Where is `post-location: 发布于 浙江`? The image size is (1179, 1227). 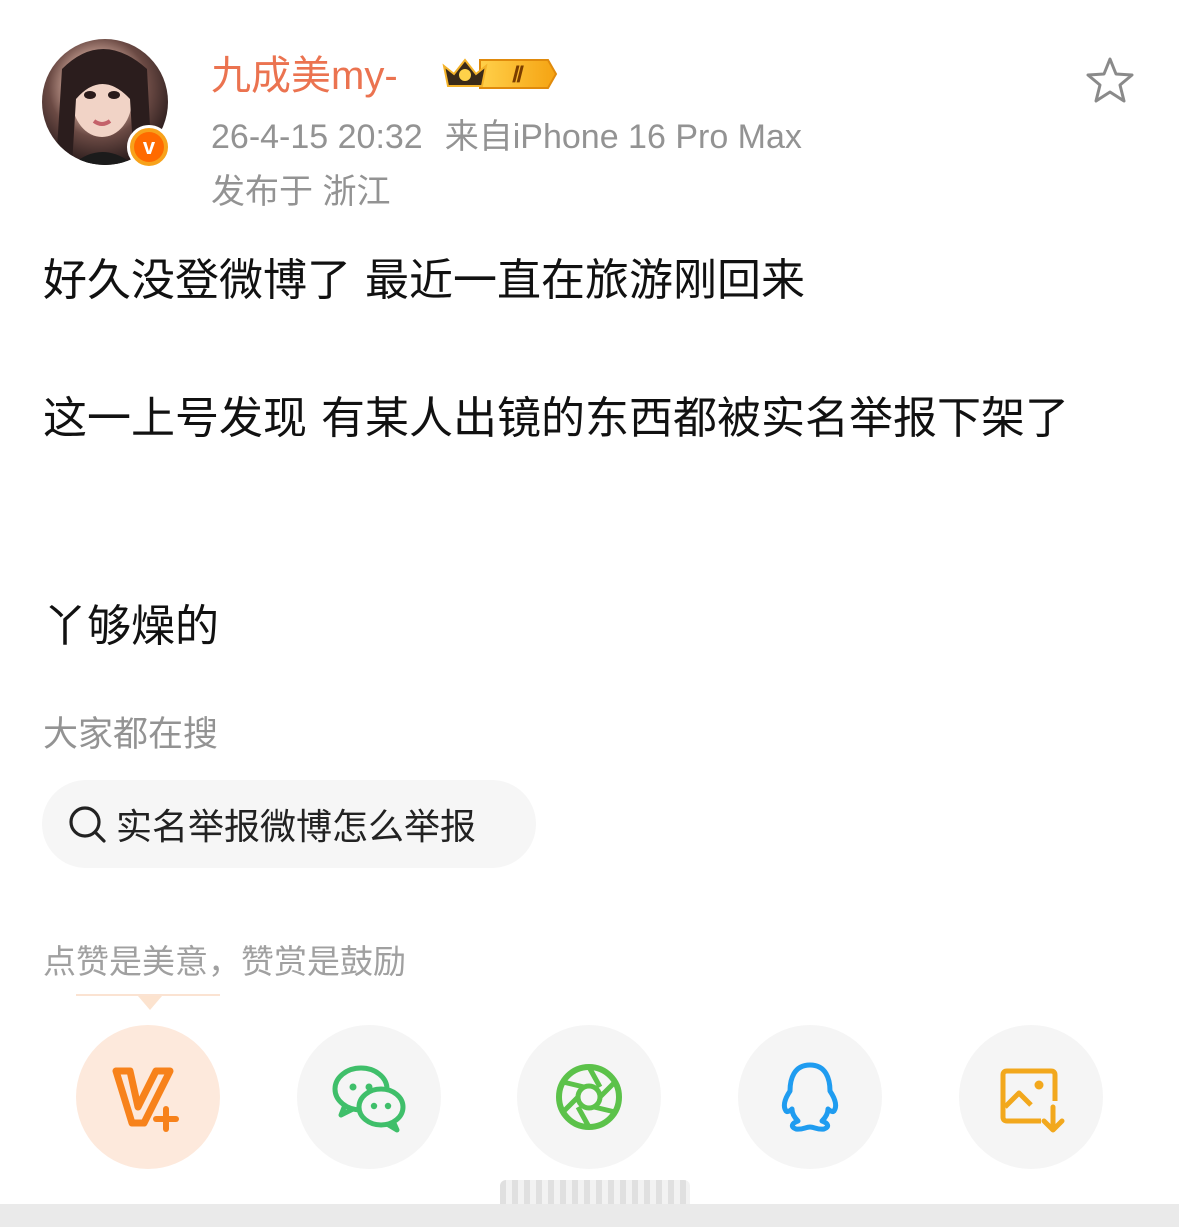
post-location: 发布于 浙江 is located at coordinates (301, 192).